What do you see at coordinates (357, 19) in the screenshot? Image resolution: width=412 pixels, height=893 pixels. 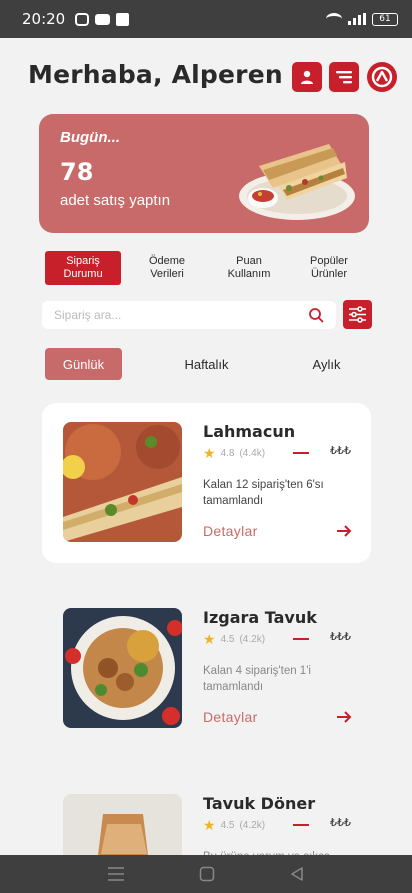 I see `signal-icon` at bounding box center [357, 19].